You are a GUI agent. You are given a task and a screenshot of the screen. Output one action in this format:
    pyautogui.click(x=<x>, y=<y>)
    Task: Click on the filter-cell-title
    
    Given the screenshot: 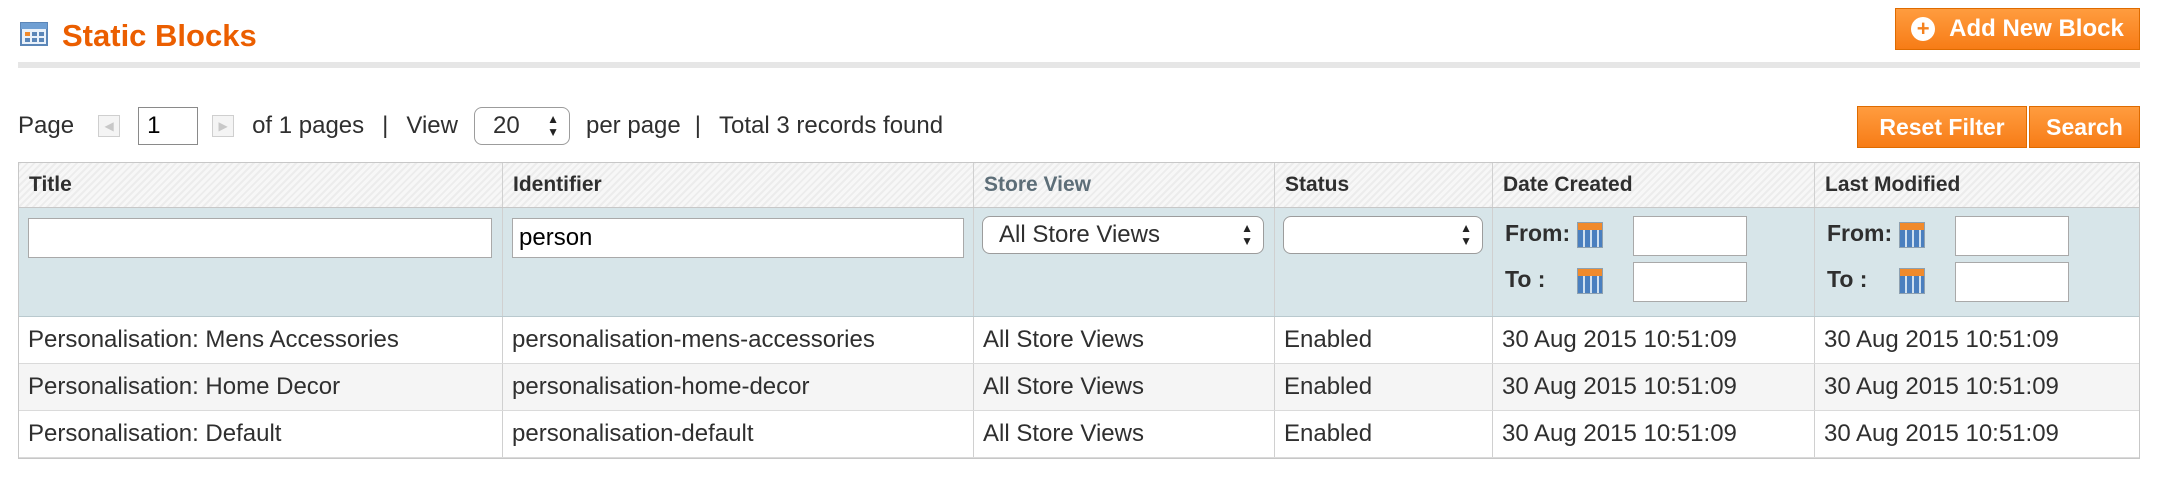 What is the action you would take?
    pyautogui.click(x=261, y=262)
    